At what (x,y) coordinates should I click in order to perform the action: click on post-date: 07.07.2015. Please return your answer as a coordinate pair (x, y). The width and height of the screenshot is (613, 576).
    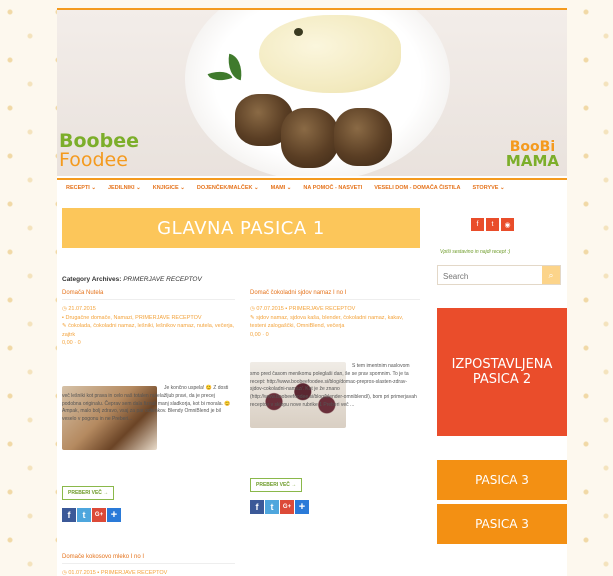
    Looking at the image, I should click on (270, 309).